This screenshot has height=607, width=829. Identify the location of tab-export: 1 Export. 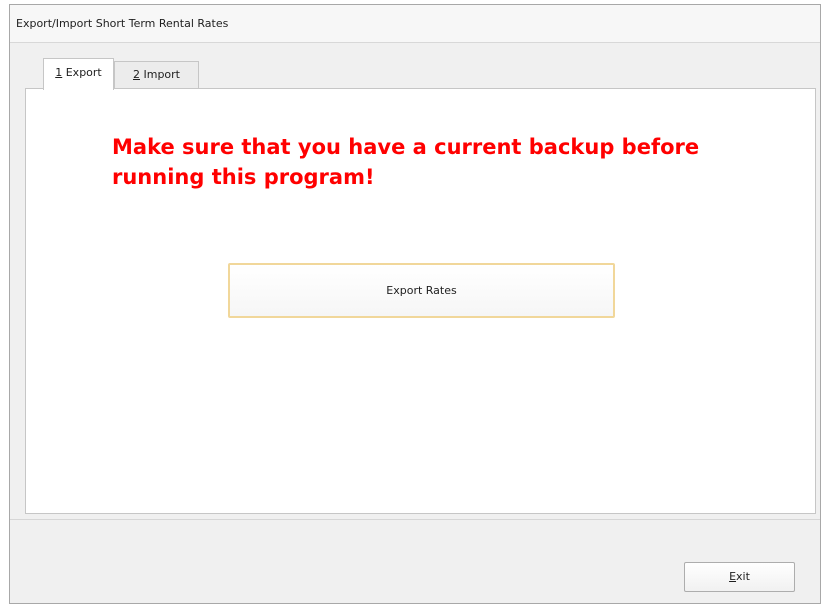
(78, 74).